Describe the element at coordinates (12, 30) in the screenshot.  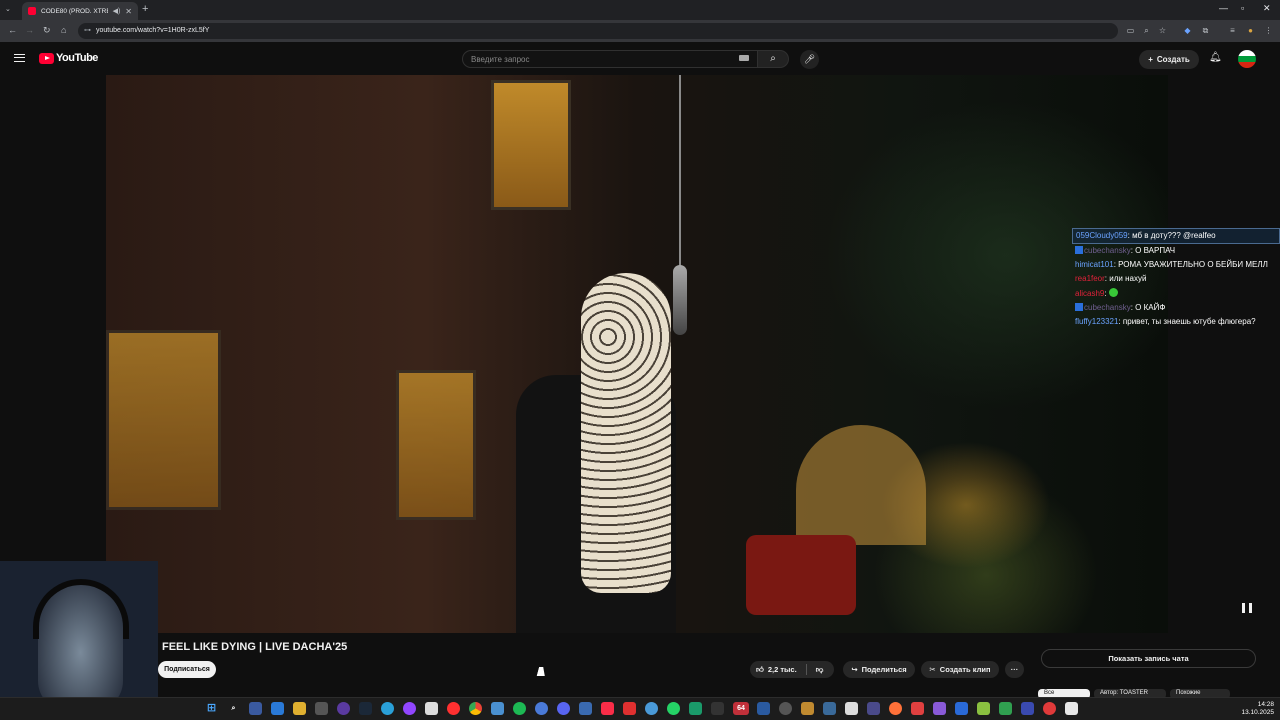
I see `back-icon: ←` at that location.